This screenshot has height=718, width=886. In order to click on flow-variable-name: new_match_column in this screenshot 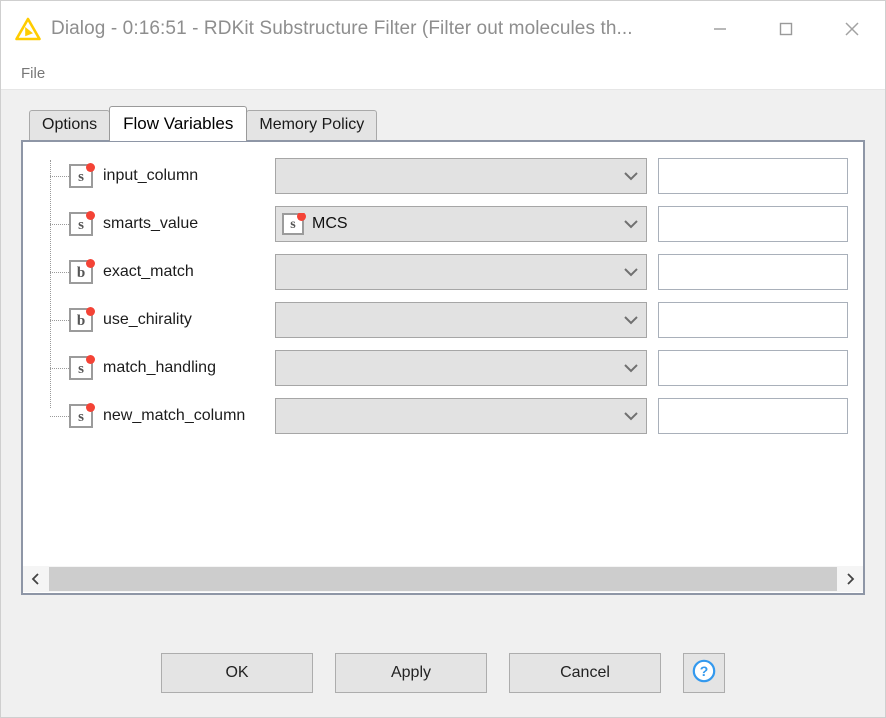, I will do `click(174, 415)`.